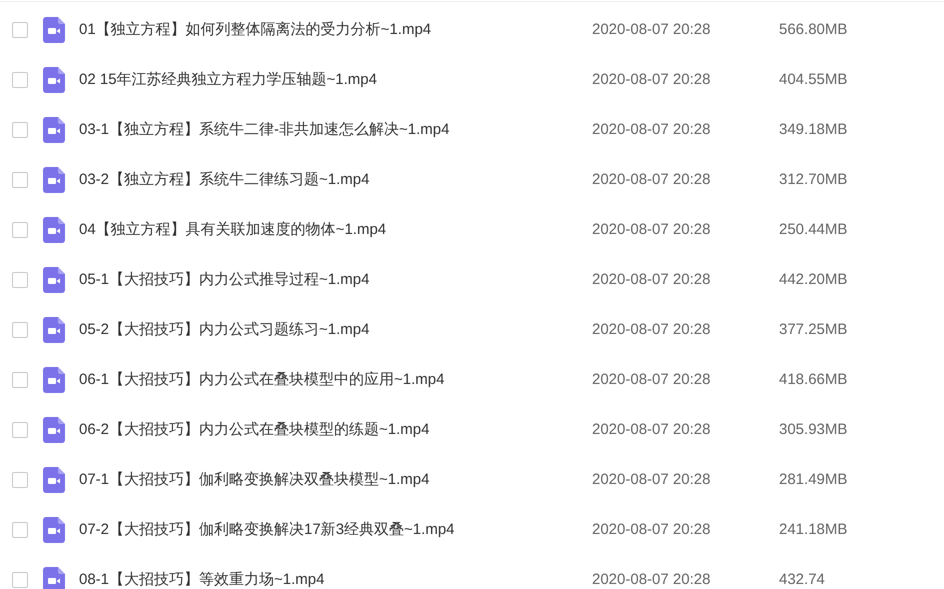 This screenshot has width=944, height=589. What do you see at coordinates (813, 230) in the screenshot?
I see `file-size: 250.44MB` at bounding box center [813, 230].